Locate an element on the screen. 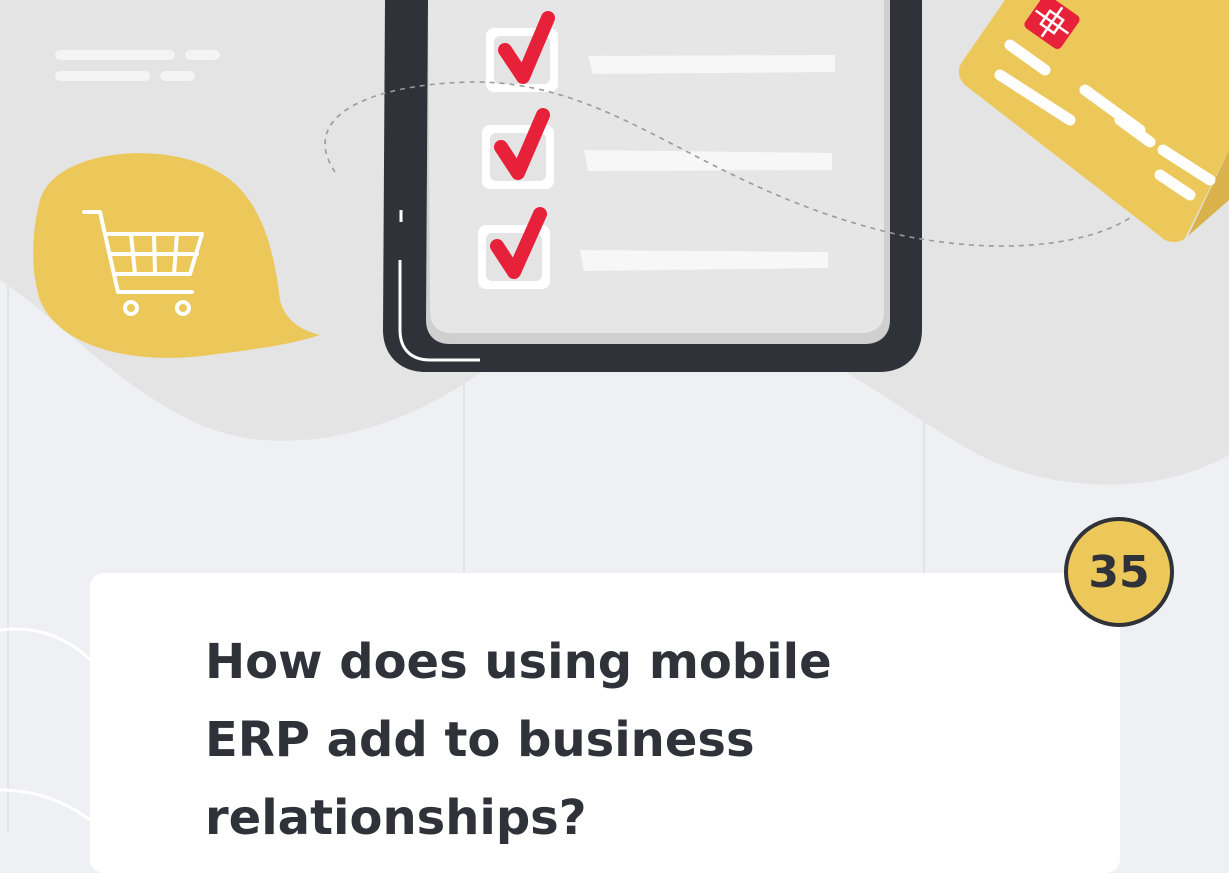  question-line-3: relationships? is located at coordinates (396, 818).